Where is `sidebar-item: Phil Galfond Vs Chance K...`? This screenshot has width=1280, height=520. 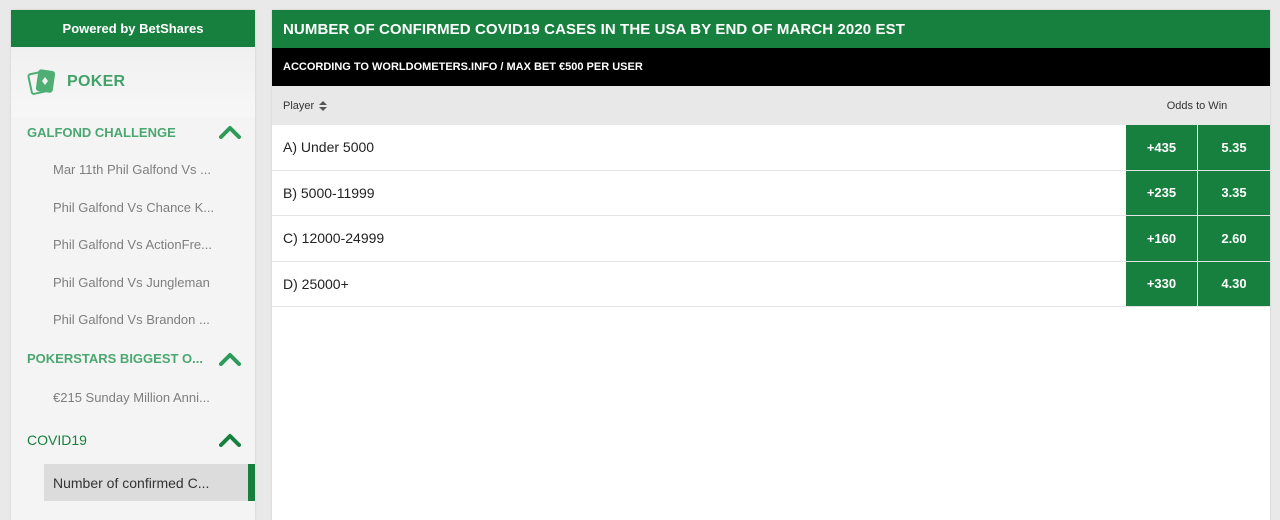
sidebar-item: Phil Galfond Vs Chance K... is located at coordinates (133, 208).